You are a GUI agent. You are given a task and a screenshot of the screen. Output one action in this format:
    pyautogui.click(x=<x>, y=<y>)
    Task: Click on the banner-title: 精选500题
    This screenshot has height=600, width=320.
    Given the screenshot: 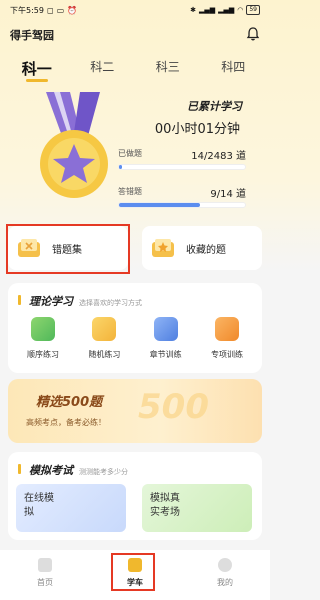 What is the action you would take?
    pyautogui.click(x=69, y=402)
    